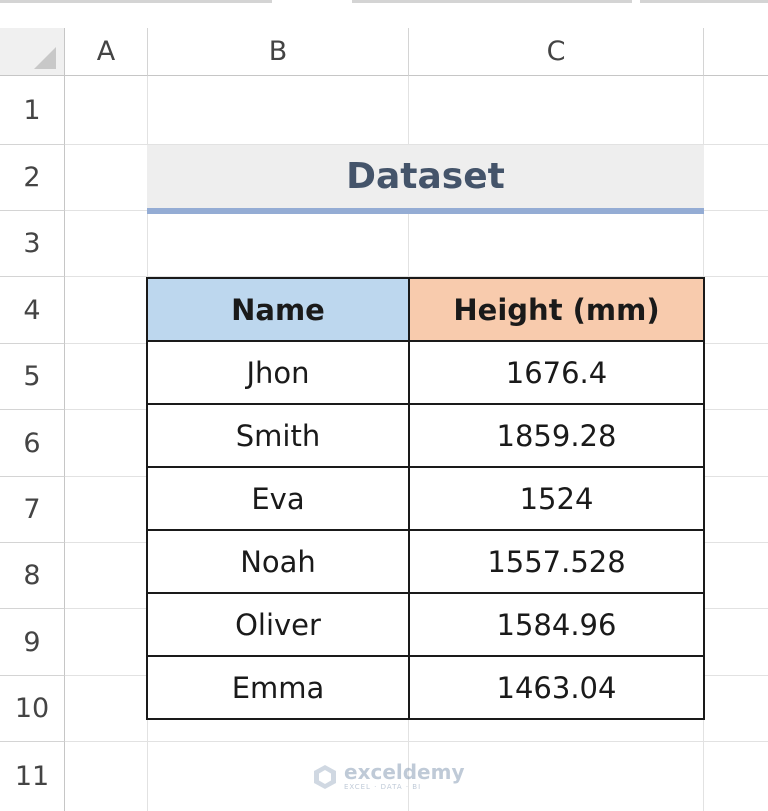 The image size is (768, 811). What do you see at coordinates (416, 741) in the screenshot?
I see `gridline` at bounding box center [416, 741].